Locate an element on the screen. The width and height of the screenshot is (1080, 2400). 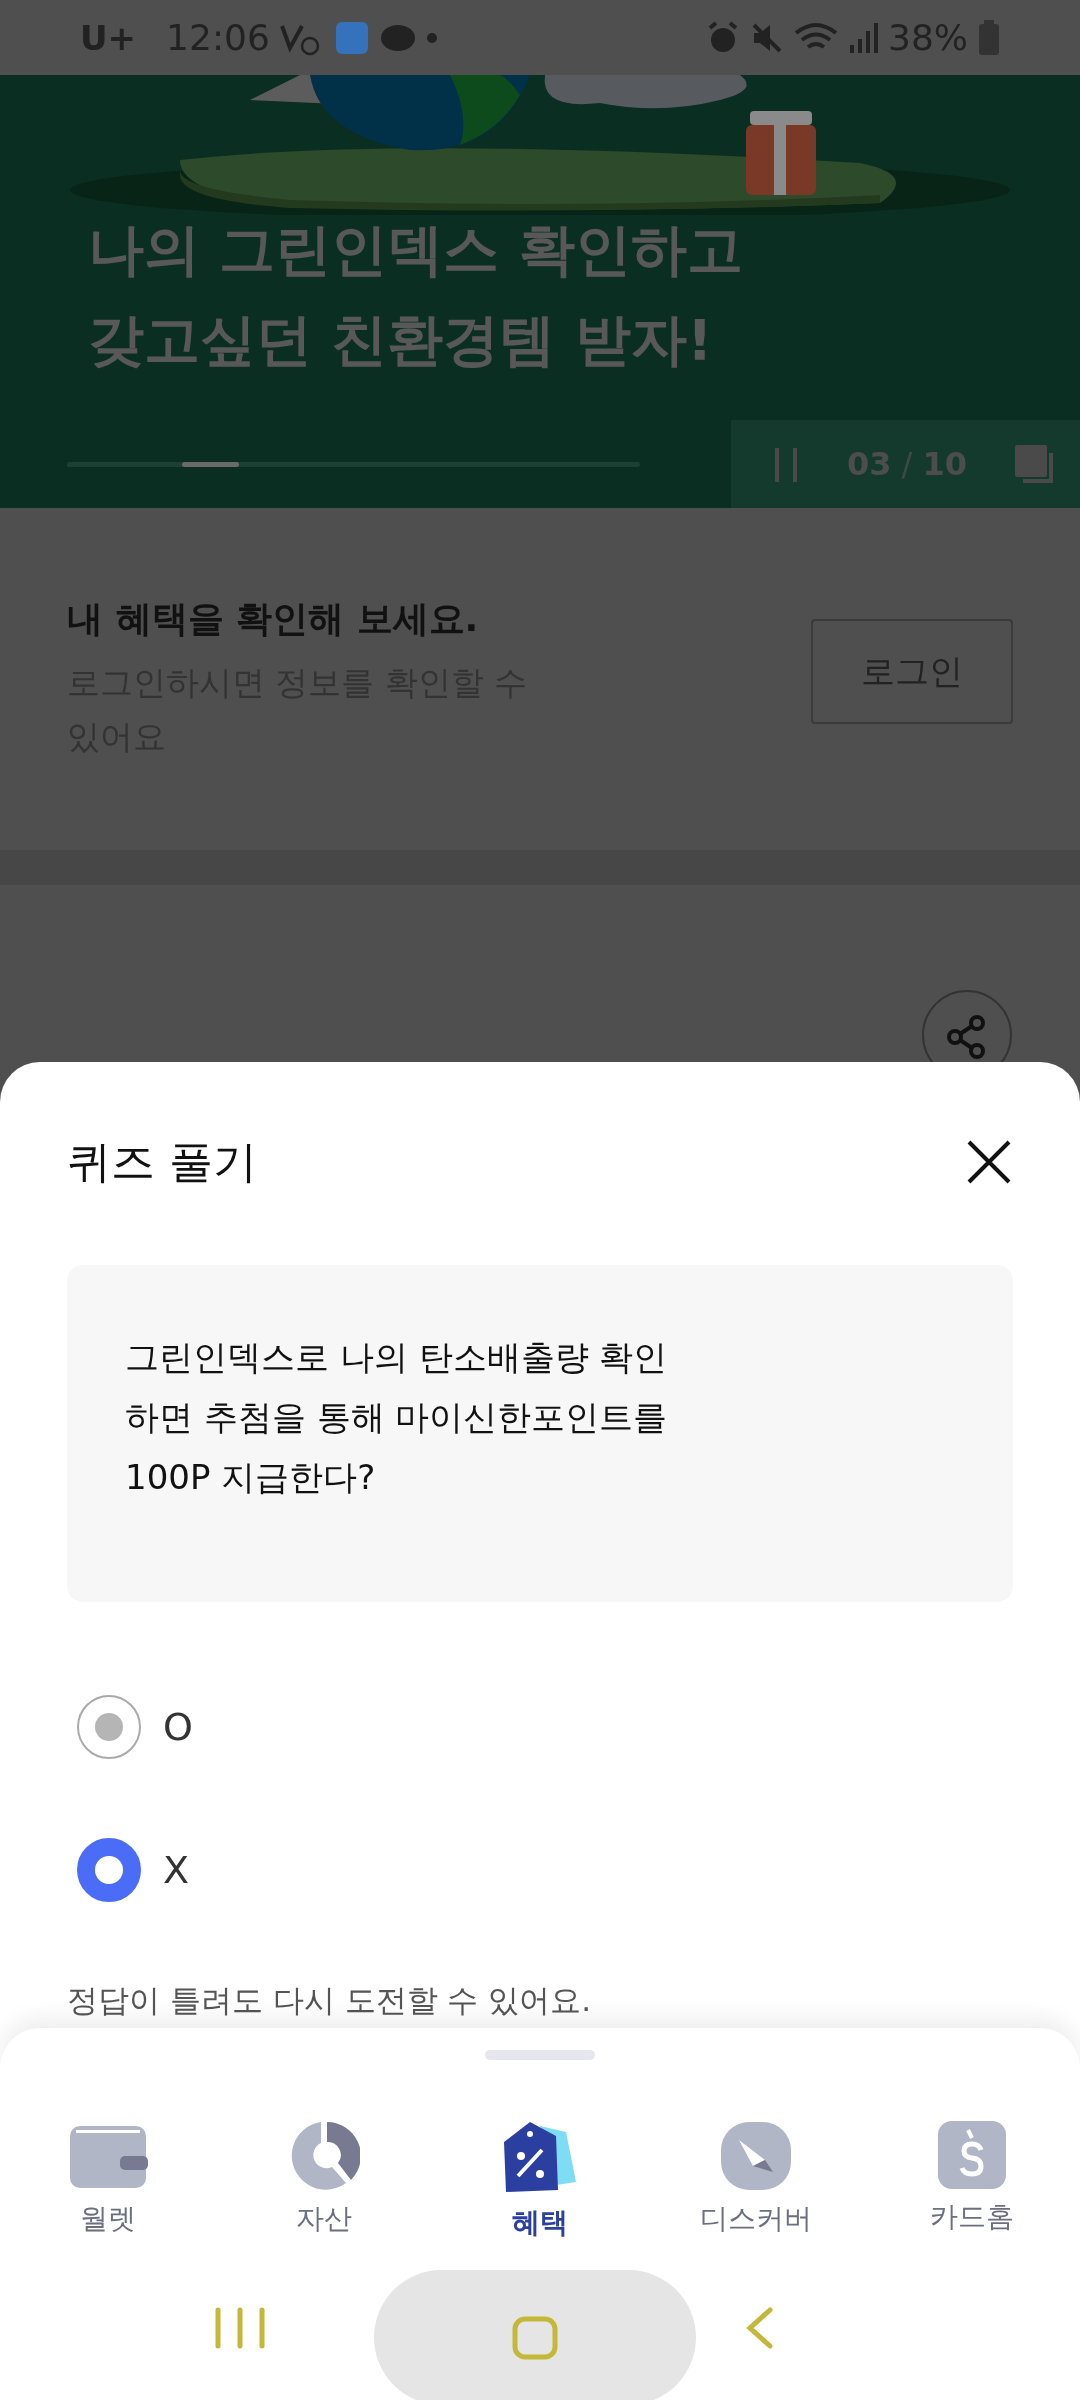
banner-headline: 갖고싶던 친환경템 받자! is located at coordinates (401, 340).